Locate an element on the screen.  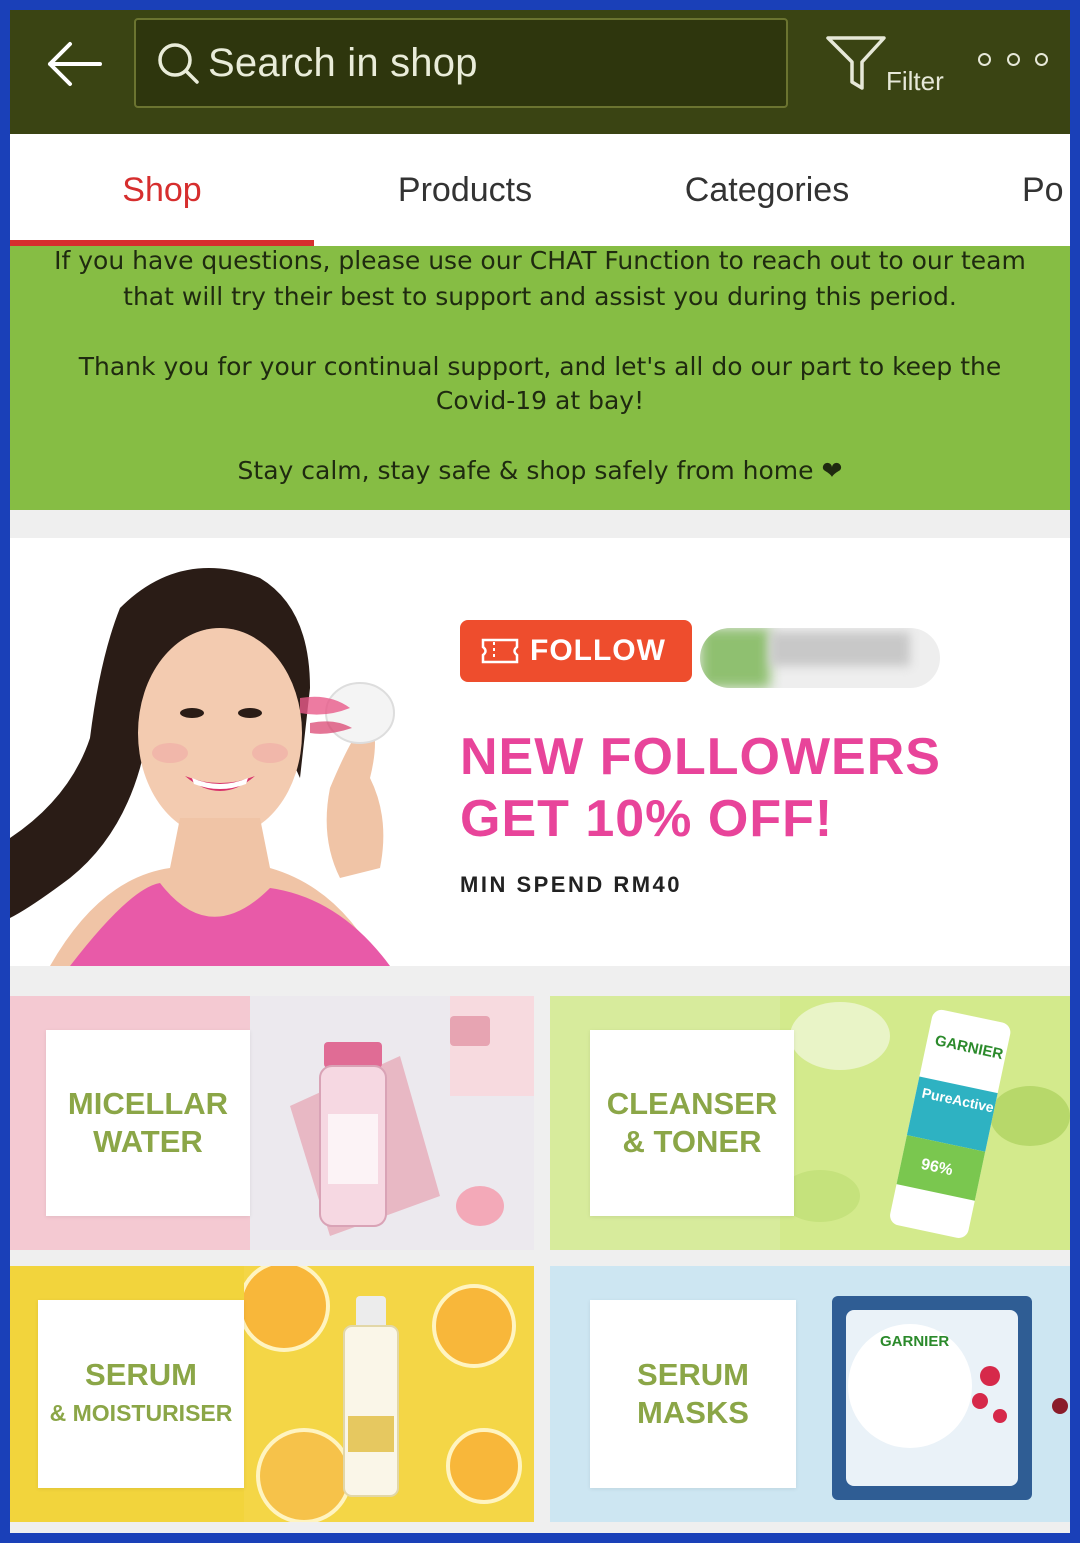
model-photo is located at coordinates (230, 752).